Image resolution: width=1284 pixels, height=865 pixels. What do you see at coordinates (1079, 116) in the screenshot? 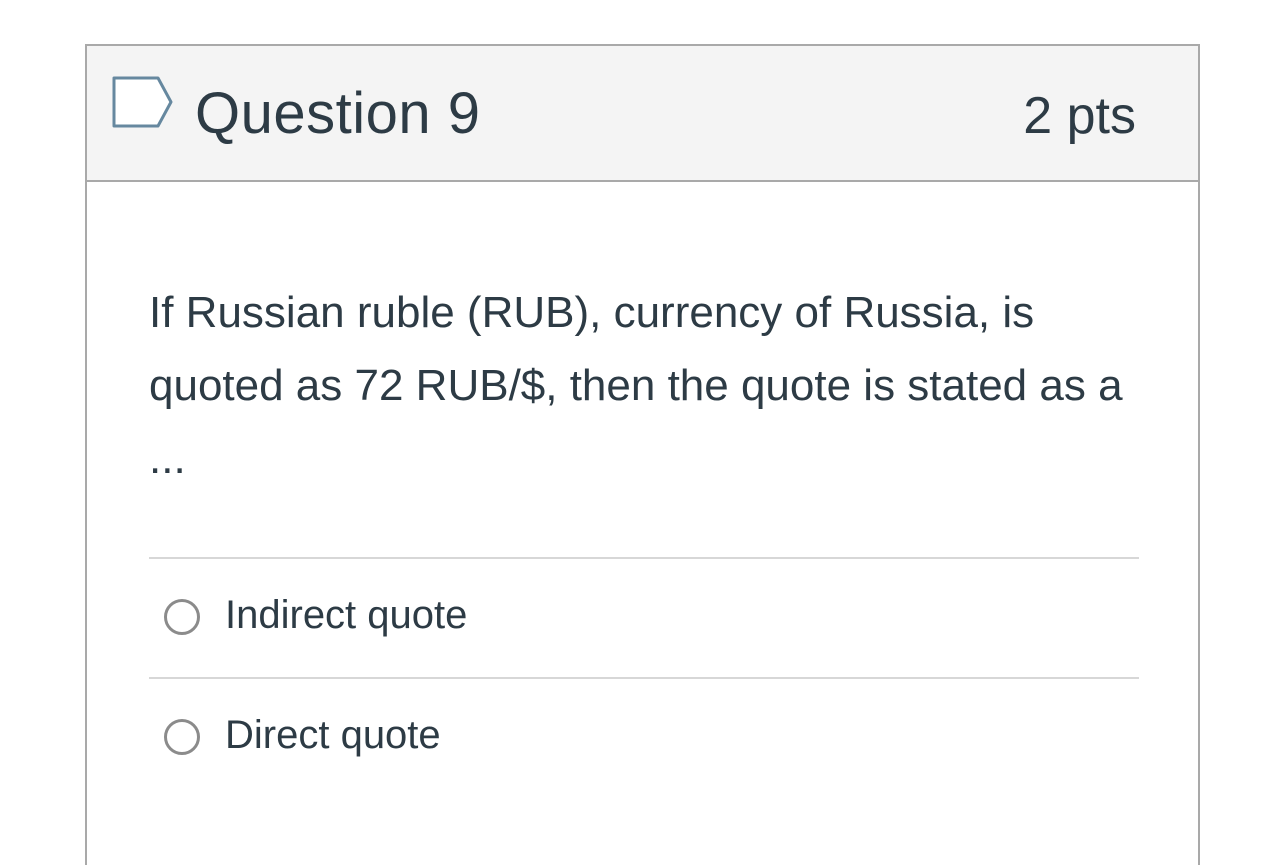
I see `question-points: 2 pts` at bounding box center [1079, 116].